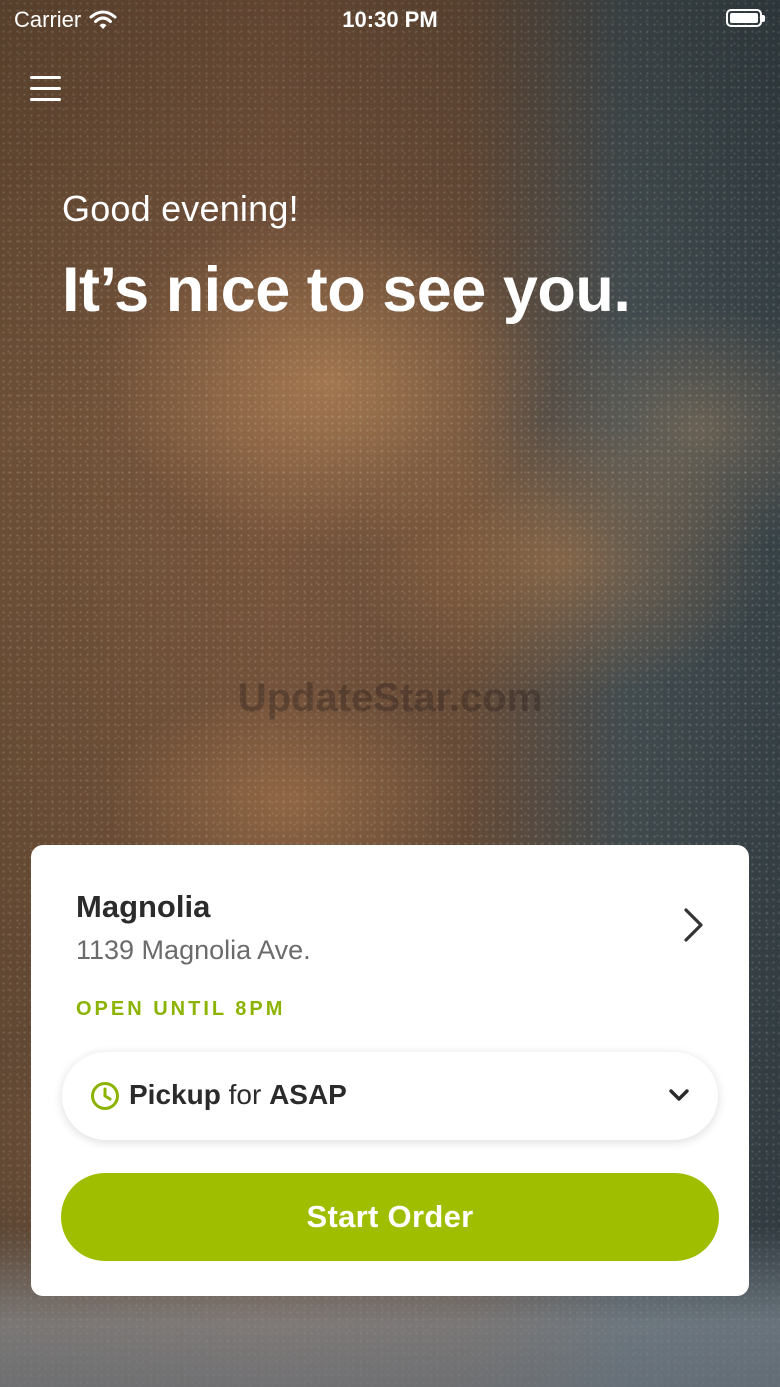 The width and height of the screenshot is (780, 1387). What do you see at coordinates (180, 208) in the screenshot?
I see `greeting-text: Good evening!` at bounding box center [180, 208].